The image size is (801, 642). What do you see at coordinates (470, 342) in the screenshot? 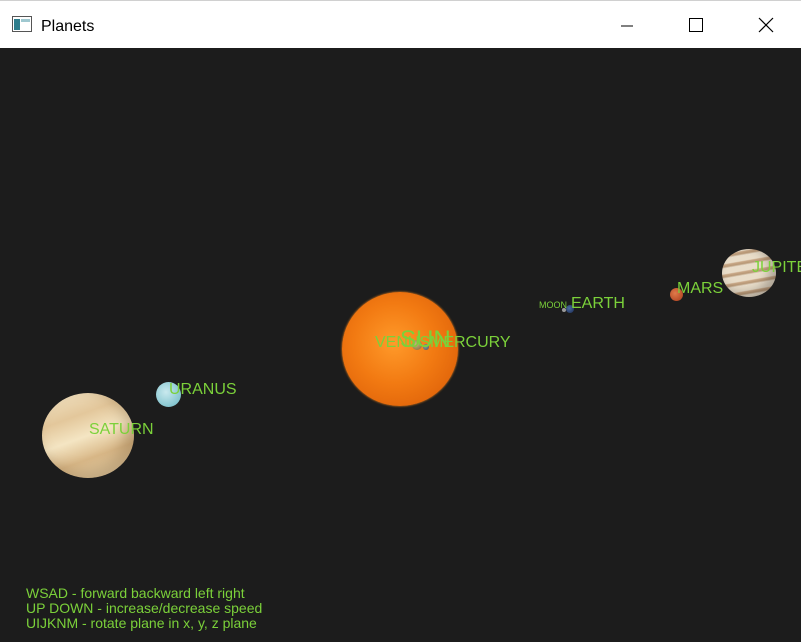
I see `label-mercury: MERCURY` at bounding box center [470, 342].